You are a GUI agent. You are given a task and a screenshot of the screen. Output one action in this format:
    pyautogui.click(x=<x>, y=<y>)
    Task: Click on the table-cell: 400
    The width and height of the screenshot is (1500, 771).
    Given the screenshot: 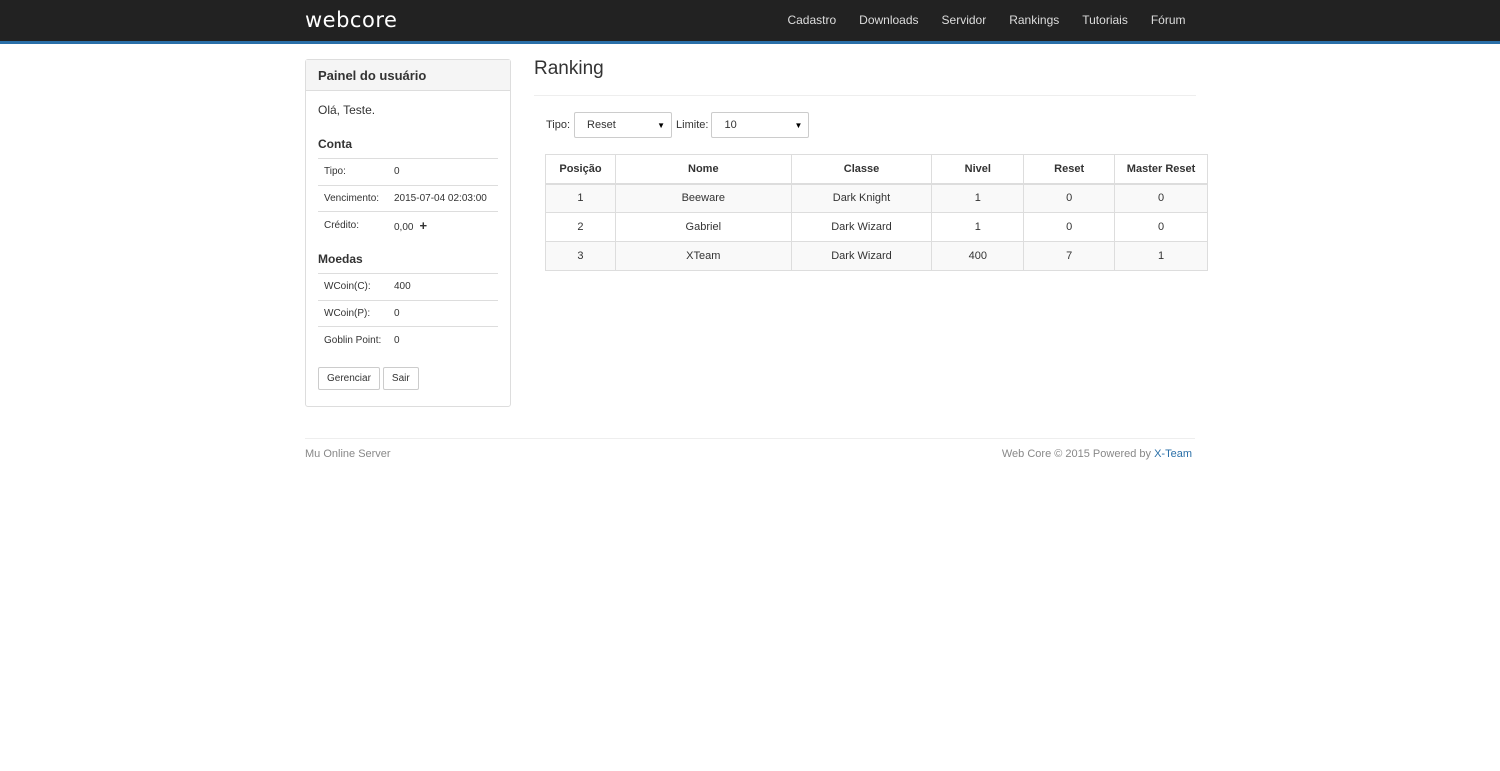 What is the action you would take?
    pyautogui.click(x=978, y=256)
    